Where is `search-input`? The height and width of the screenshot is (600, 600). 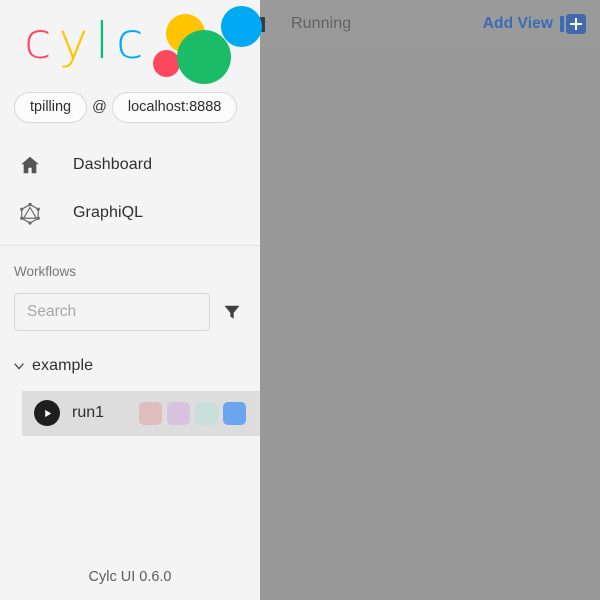
search-input is located at coordinates (112, 311).